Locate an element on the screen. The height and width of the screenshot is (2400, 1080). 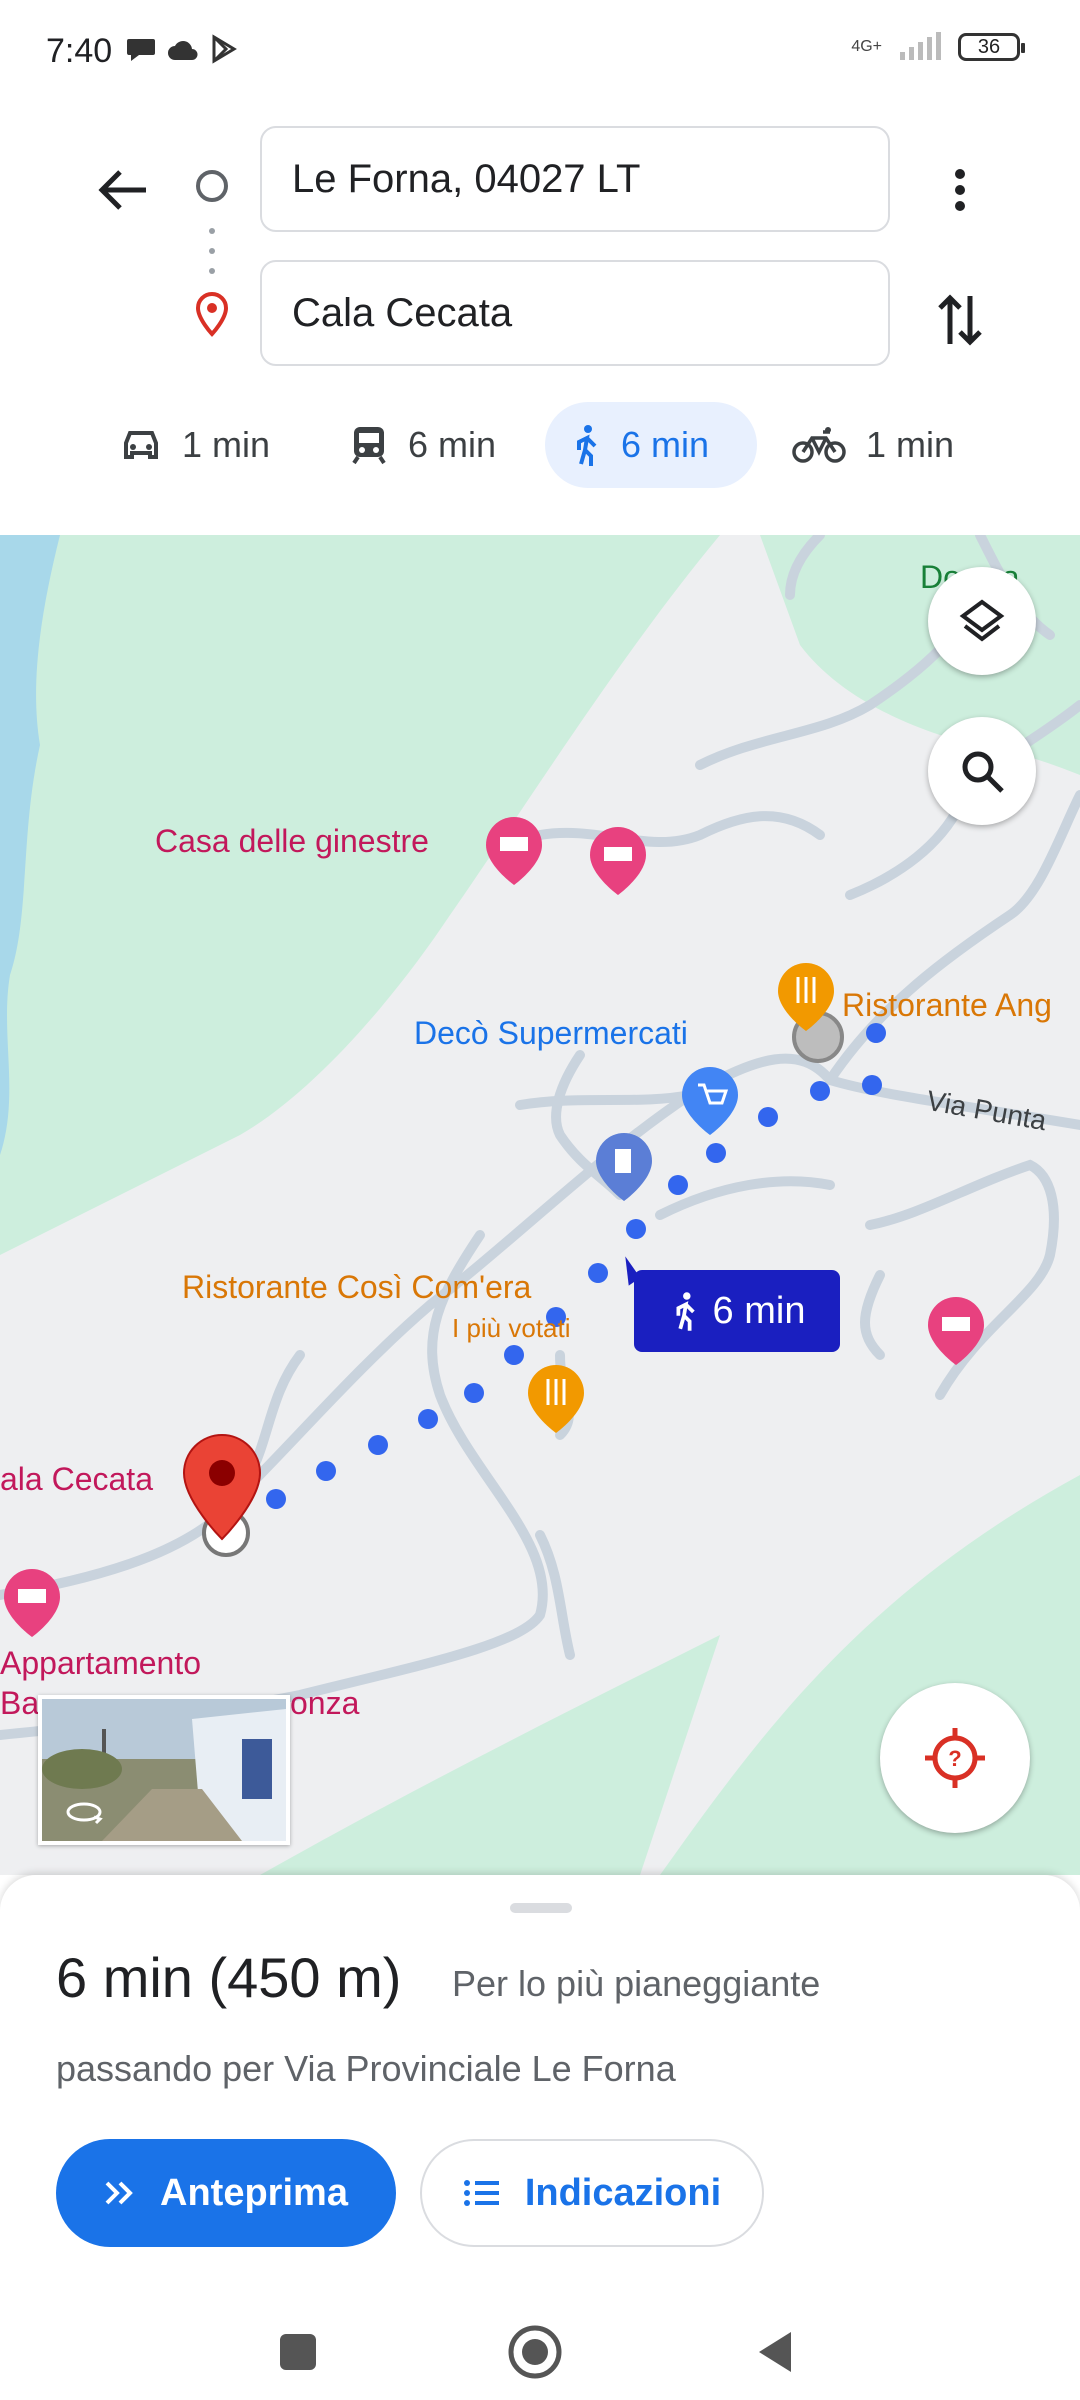
map-label-ba: Ba is located at coordinates (20, 1703).